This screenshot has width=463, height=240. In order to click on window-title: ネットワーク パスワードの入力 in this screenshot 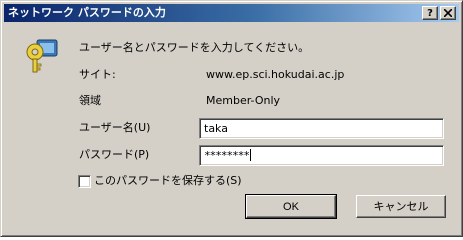, I will do `click(87, 12)`.